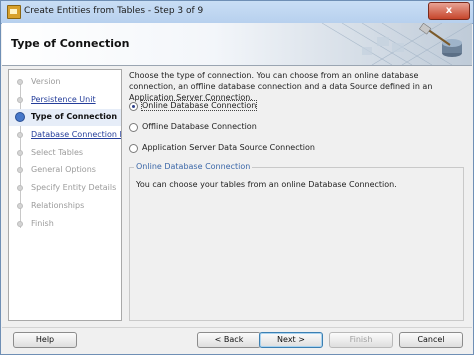  What do you see at coordinates (431, 340) in the screenshot?
I see `cancel-button: Cancel` at bounding box center [431, 340].